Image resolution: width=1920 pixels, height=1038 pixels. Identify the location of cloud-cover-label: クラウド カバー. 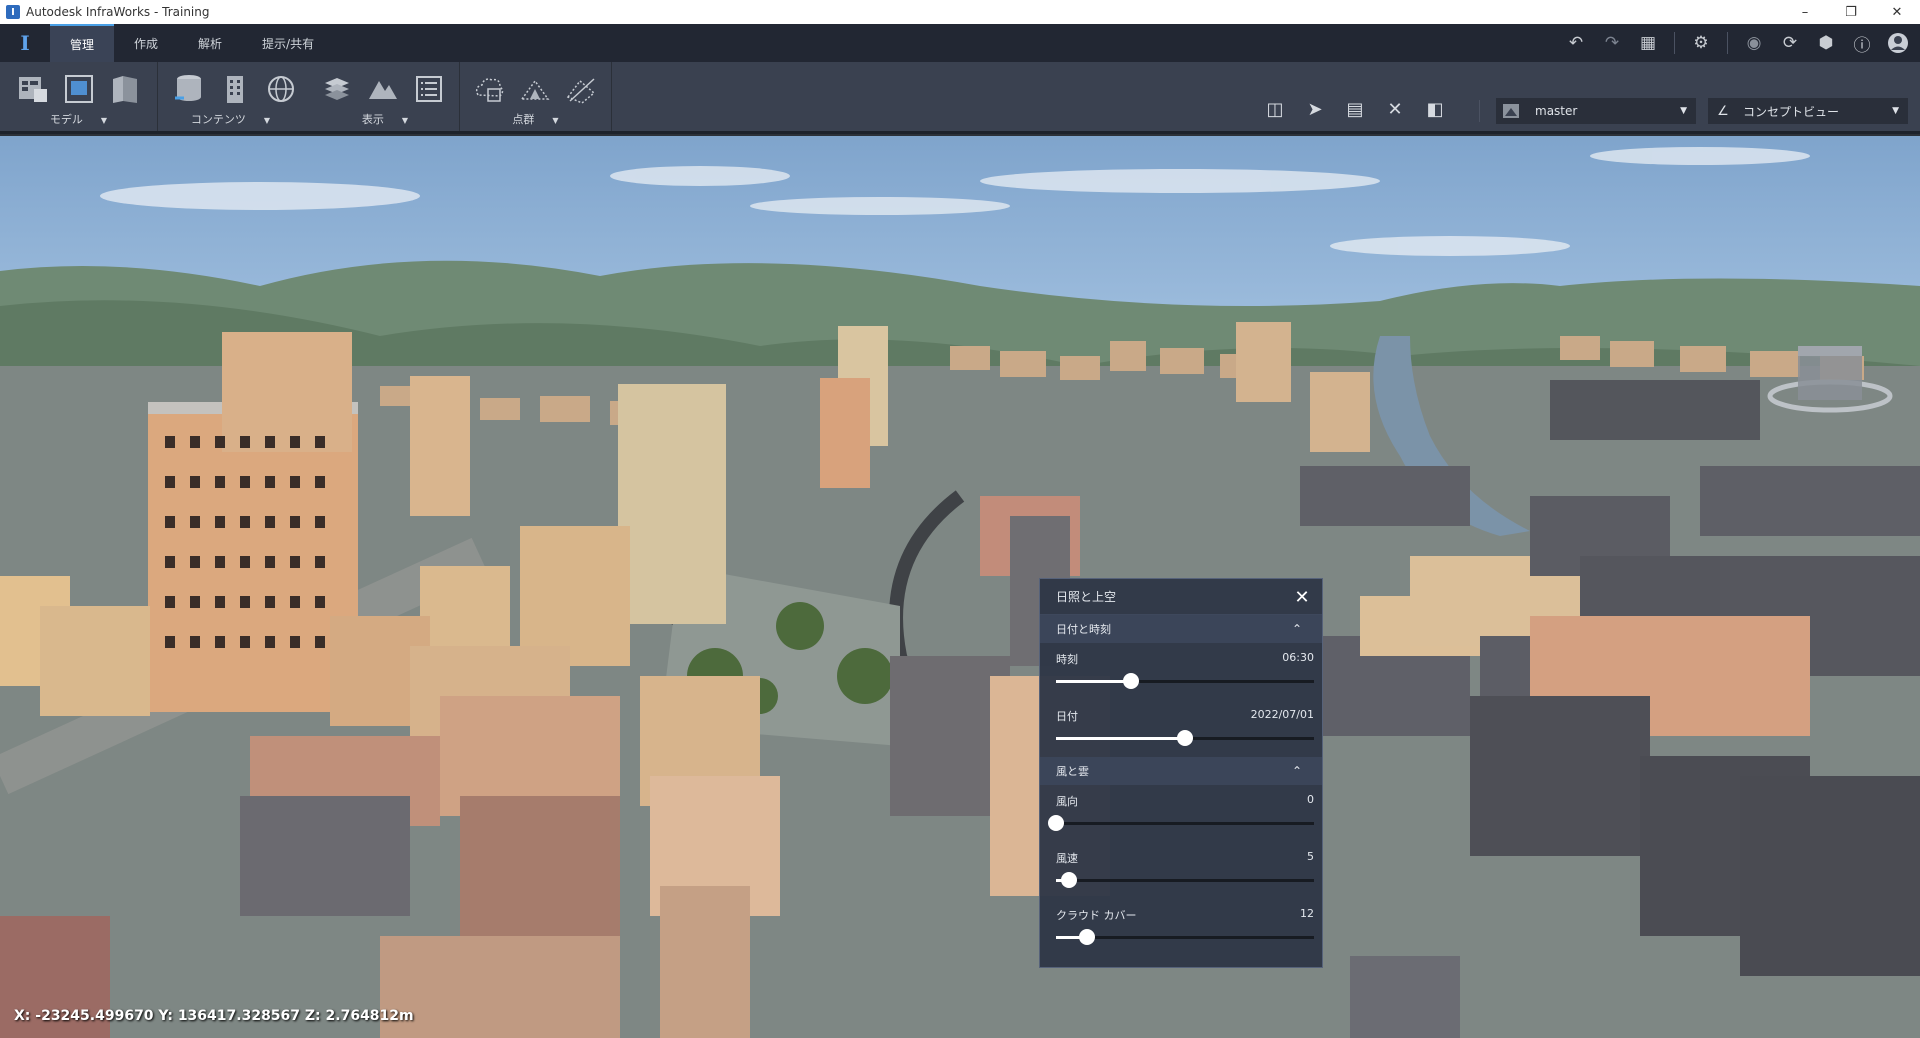
(1096, 915).